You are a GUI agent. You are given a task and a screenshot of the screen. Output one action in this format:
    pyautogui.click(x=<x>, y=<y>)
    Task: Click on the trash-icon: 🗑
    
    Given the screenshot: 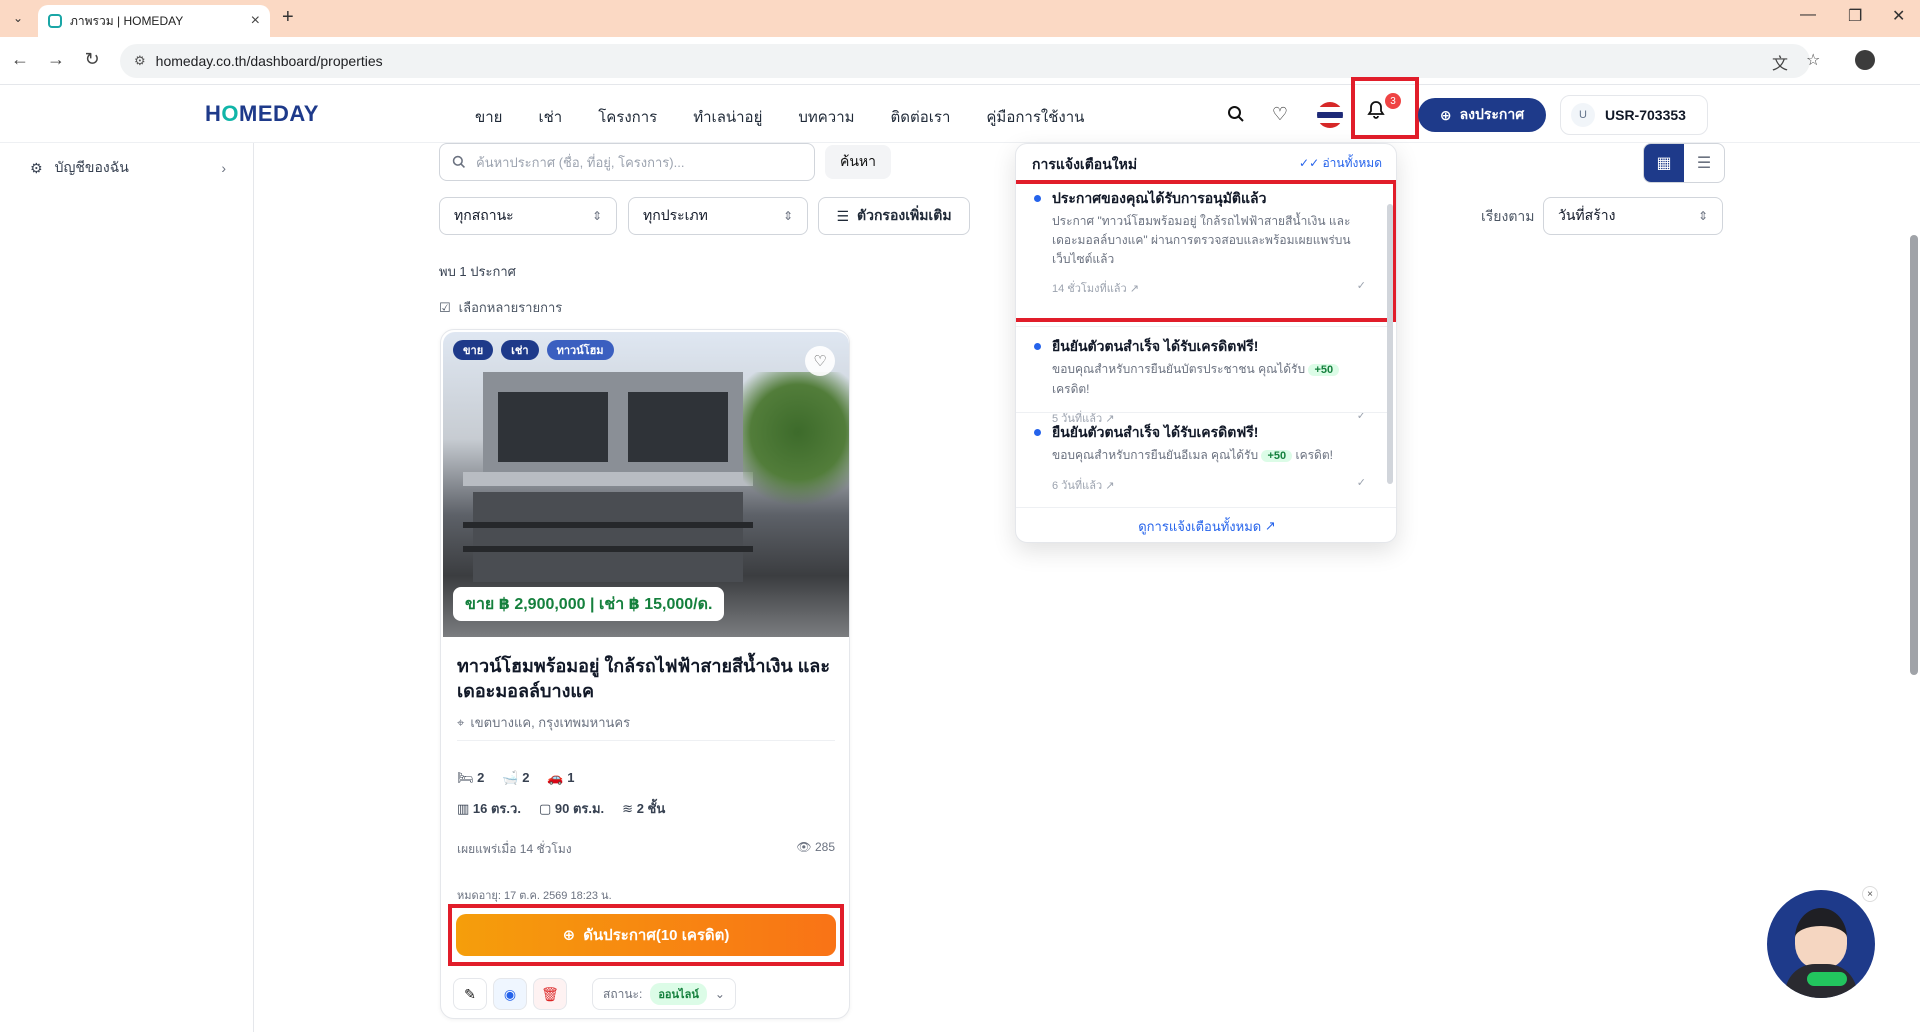 What is the action you would take?
    pyautogui.click(x=550, y=993)
    